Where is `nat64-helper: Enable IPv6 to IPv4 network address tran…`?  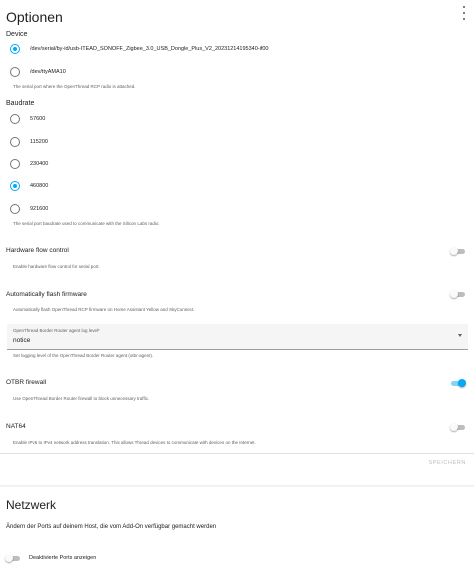
nat64-helper: Enable IPv6 to IPv4 network address tran… is located at coordinates (134, 442).